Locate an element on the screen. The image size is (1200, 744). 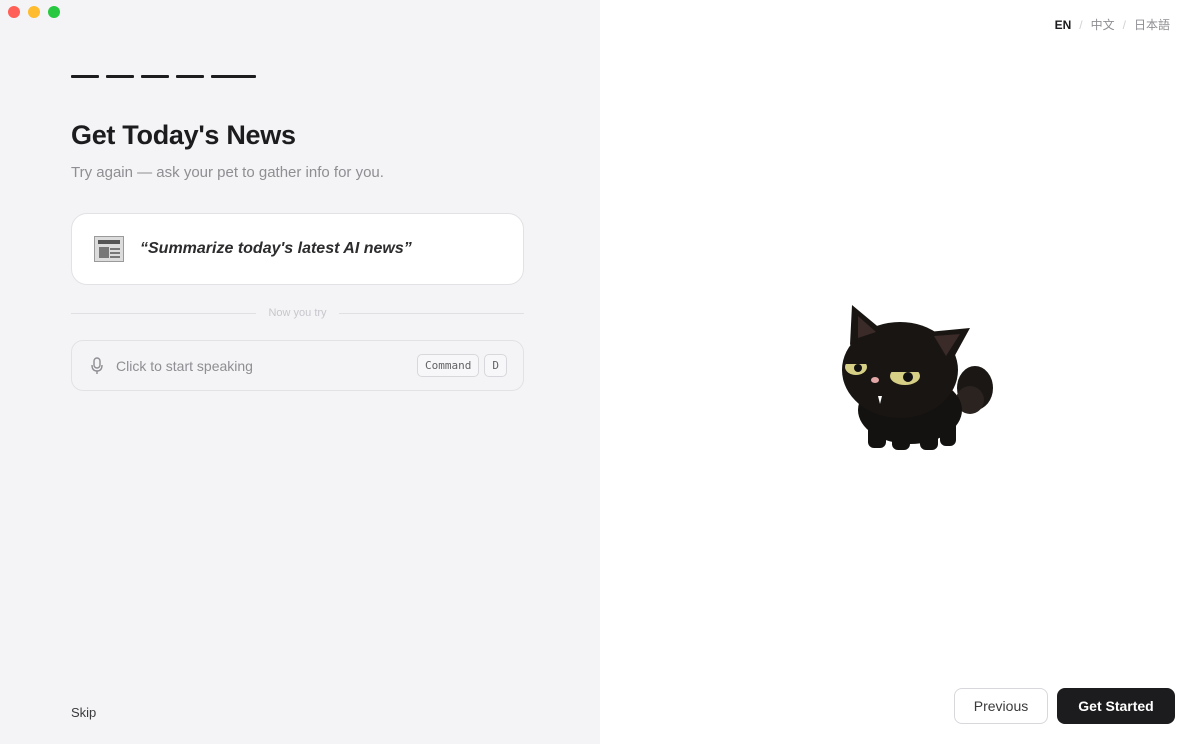
black-cat-pet-image is located at coordinates (917, 377).